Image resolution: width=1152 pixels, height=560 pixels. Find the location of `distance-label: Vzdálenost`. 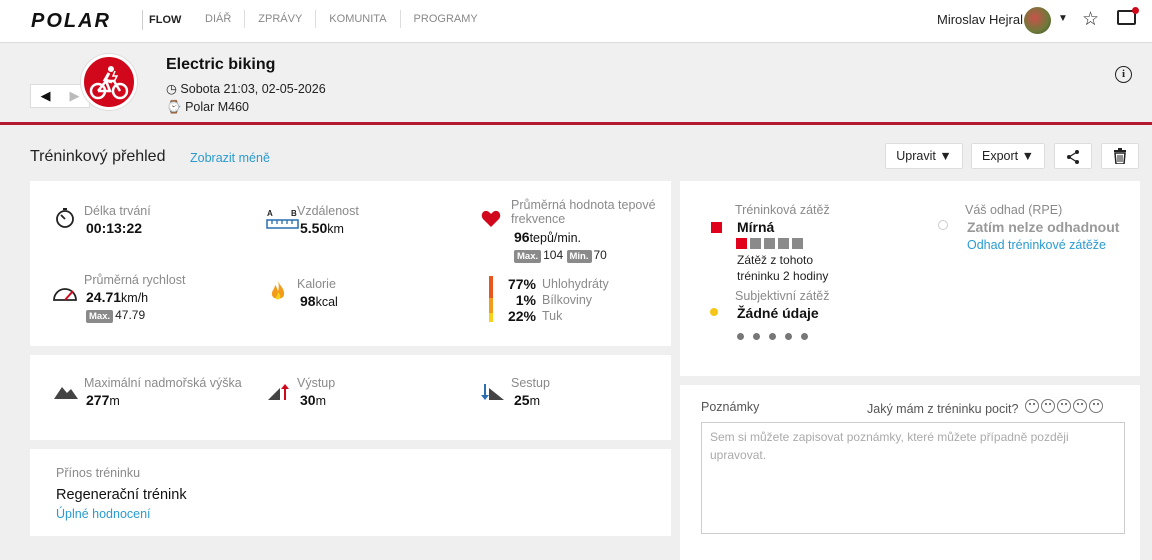

distance-label: Vzdálenost is located at coordinates (328, 211).